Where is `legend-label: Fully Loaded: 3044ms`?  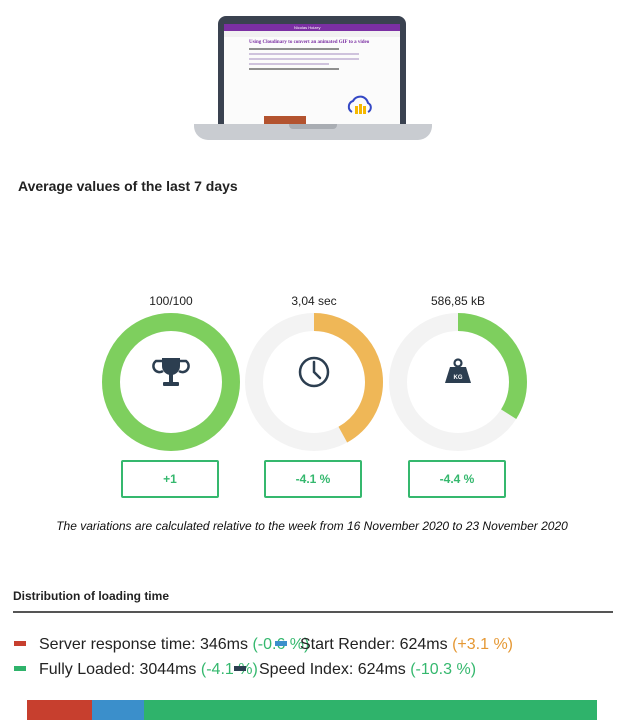
legend-label: Fully Loaded: 3044ms is located at coordinates (118, 669).